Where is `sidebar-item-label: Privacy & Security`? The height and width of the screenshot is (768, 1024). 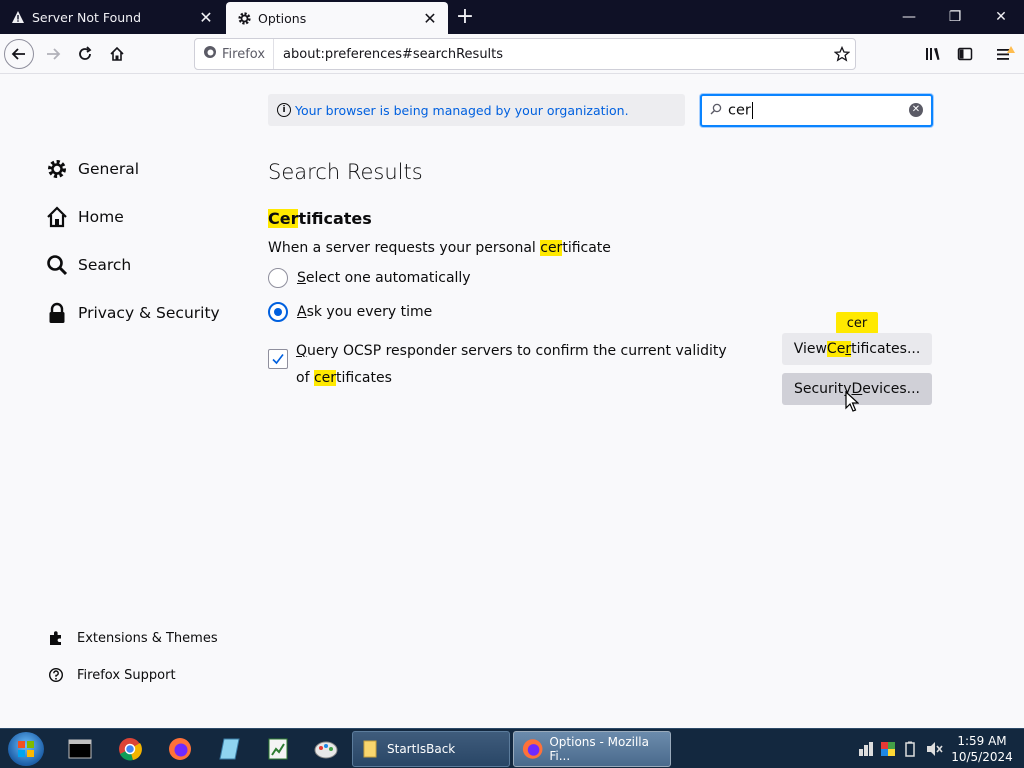
sidebar-item-label: Privacy & Security is located at coordinates (149, 313).